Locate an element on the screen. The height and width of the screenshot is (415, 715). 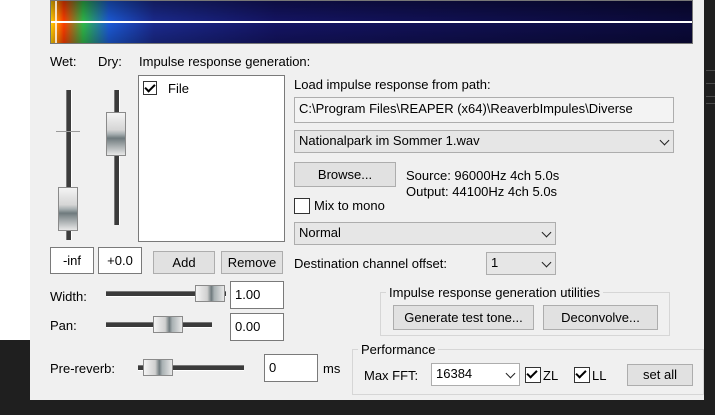
max-fft-label: Max FFT: is located at coordinates (391, 375).